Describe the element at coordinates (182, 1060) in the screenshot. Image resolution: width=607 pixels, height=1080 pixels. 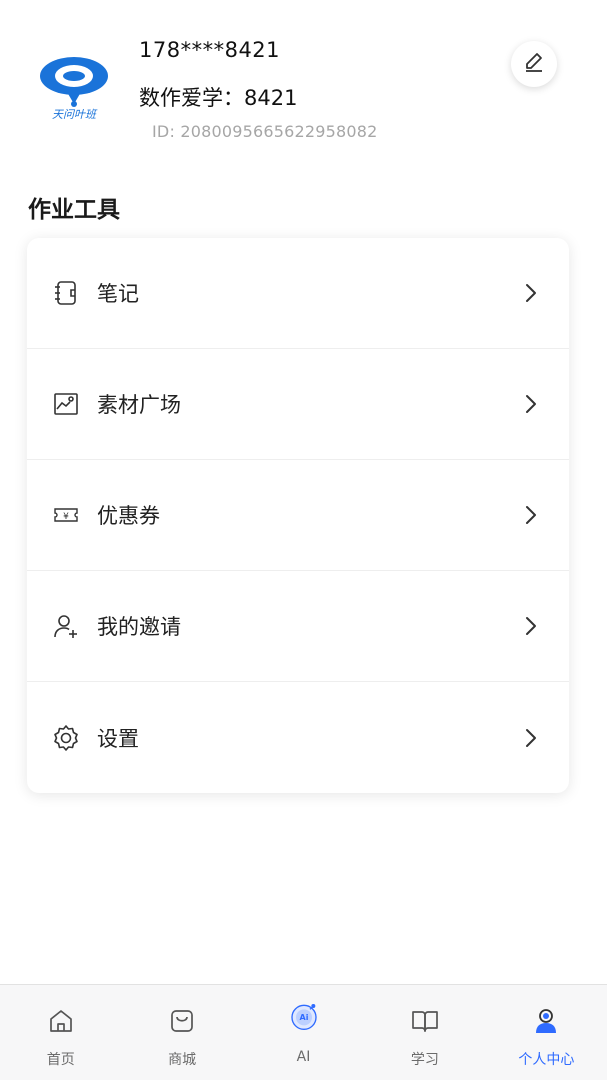
I see `tab-label: 商城` at that location.